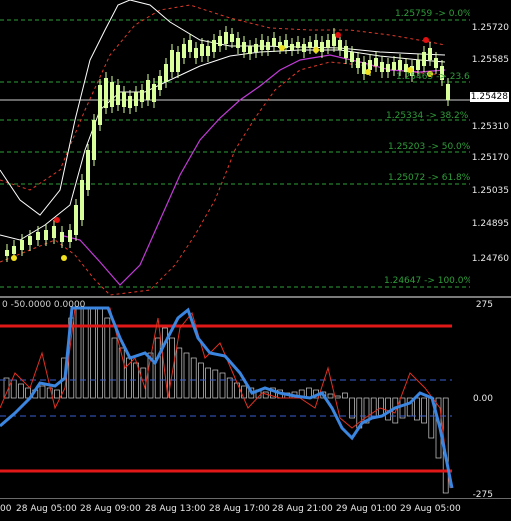 This screenshot has width=511, height=521. I want to click on osc-tick-top: 275, so click(484, 305).